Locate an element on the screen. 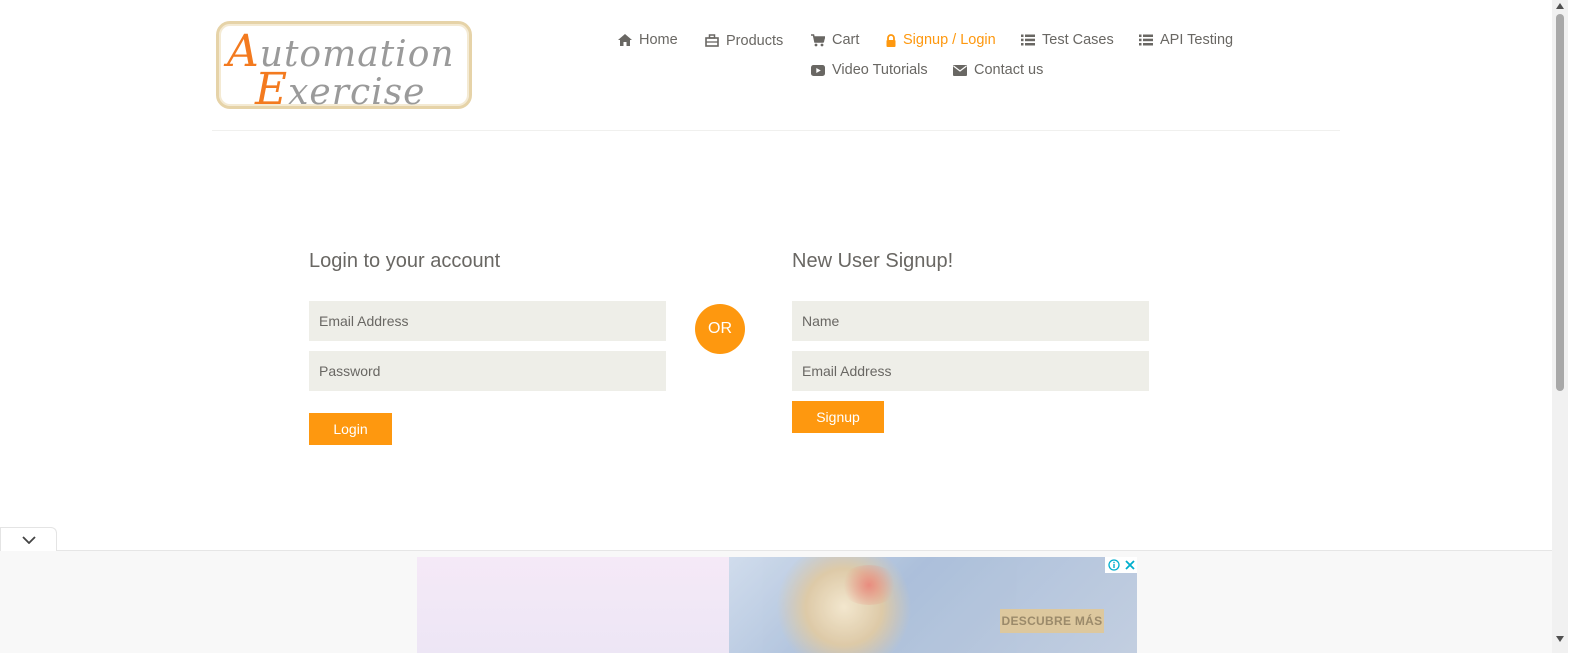 This screenshot has height=653, width=1584. ad-collapse-toggle is located at coordinates (28, 539).